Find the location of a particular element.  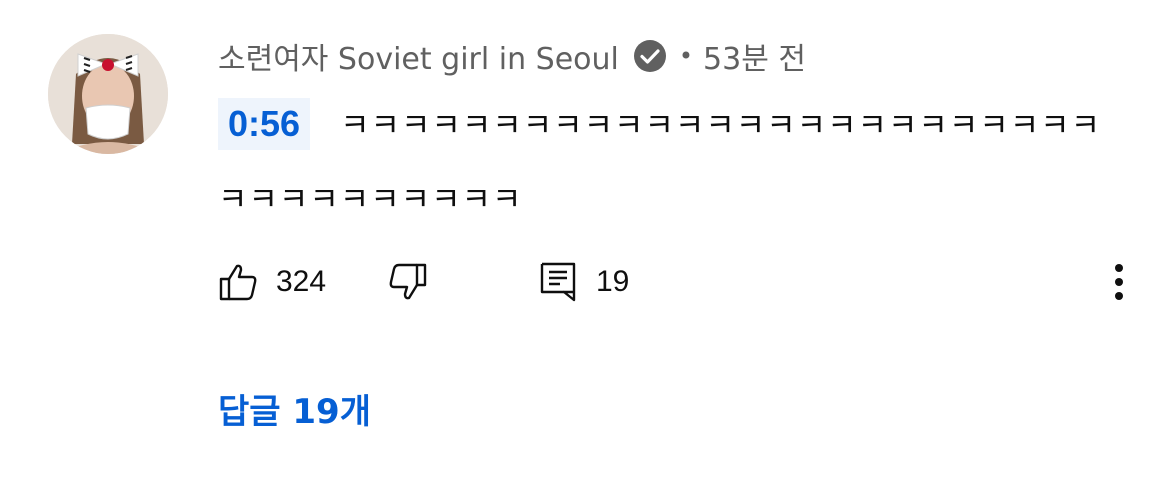

reply-count: 19 is located at coordinates (613, 281).